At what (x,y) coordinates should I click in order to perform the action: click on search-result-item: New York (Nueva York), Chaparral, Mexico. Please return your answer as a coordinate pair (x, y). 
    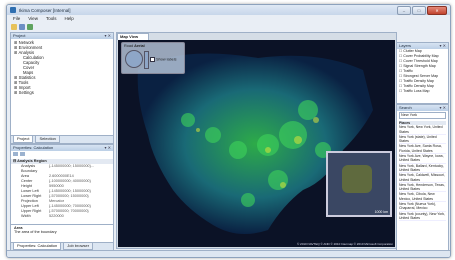
    Looking at the image, I should click on (422, 207).